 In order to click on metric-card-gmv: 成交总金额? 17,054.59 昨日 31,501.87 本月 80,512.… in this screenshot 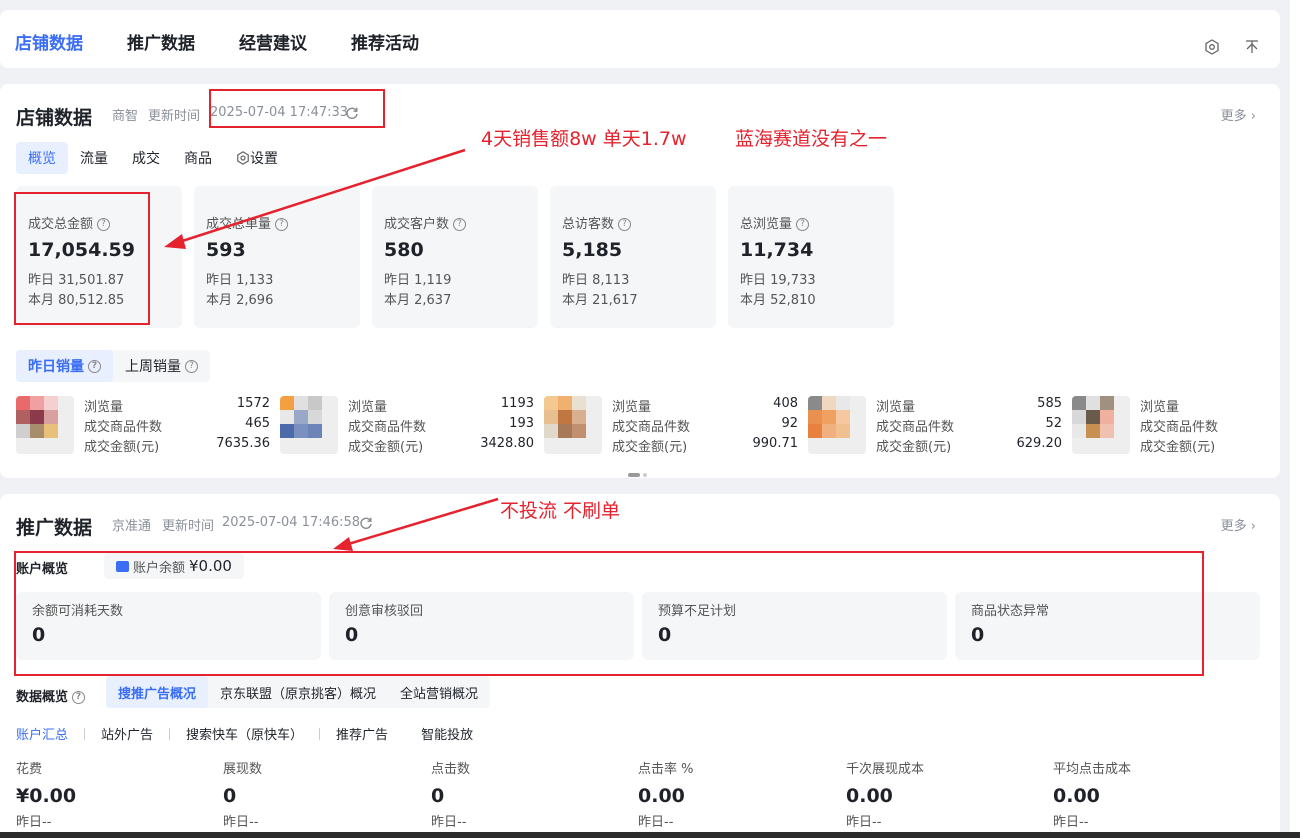, I will do `click(99, 257)`.